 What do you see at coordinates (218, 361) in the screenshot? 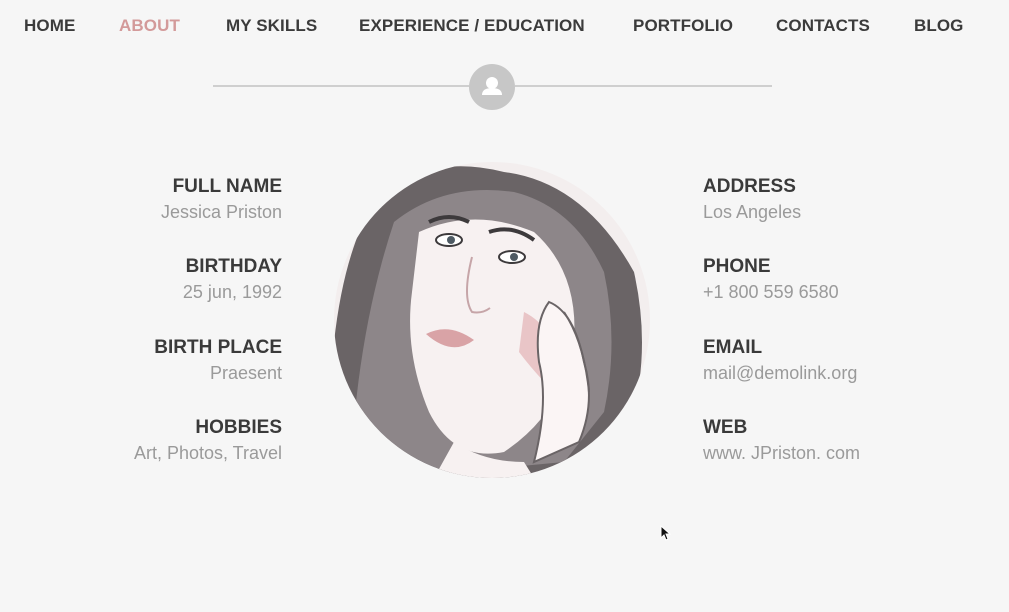
I see `info-birth-place: BIRTH PLACE Praesent` at bounding box center [218, 361].